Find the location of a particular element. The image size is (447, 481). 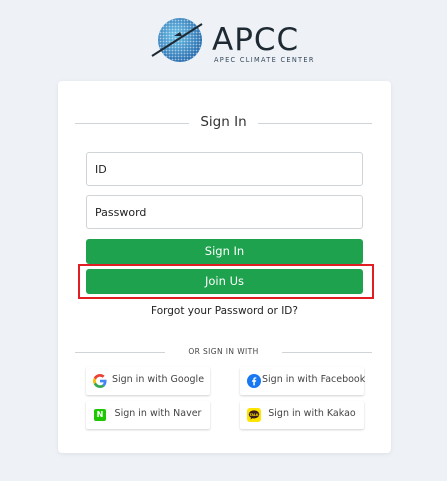

facebook-signin-button: Sign in with Facebook is located at coordinates (303, 381).